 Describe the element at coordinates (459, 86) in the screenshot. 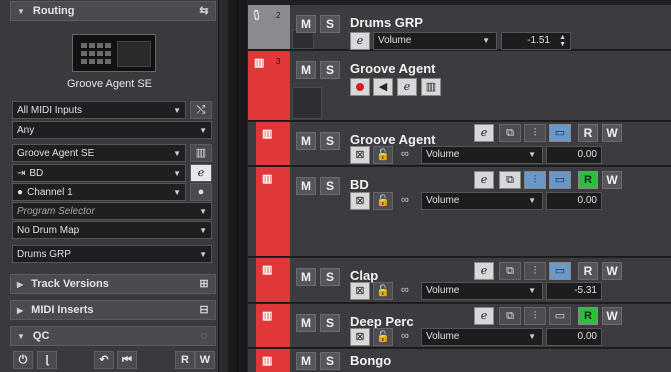

I see `track-groove-agent-instrument: ▥ 3 M S Groove Agent ◀ ℯ ▥` at that location.